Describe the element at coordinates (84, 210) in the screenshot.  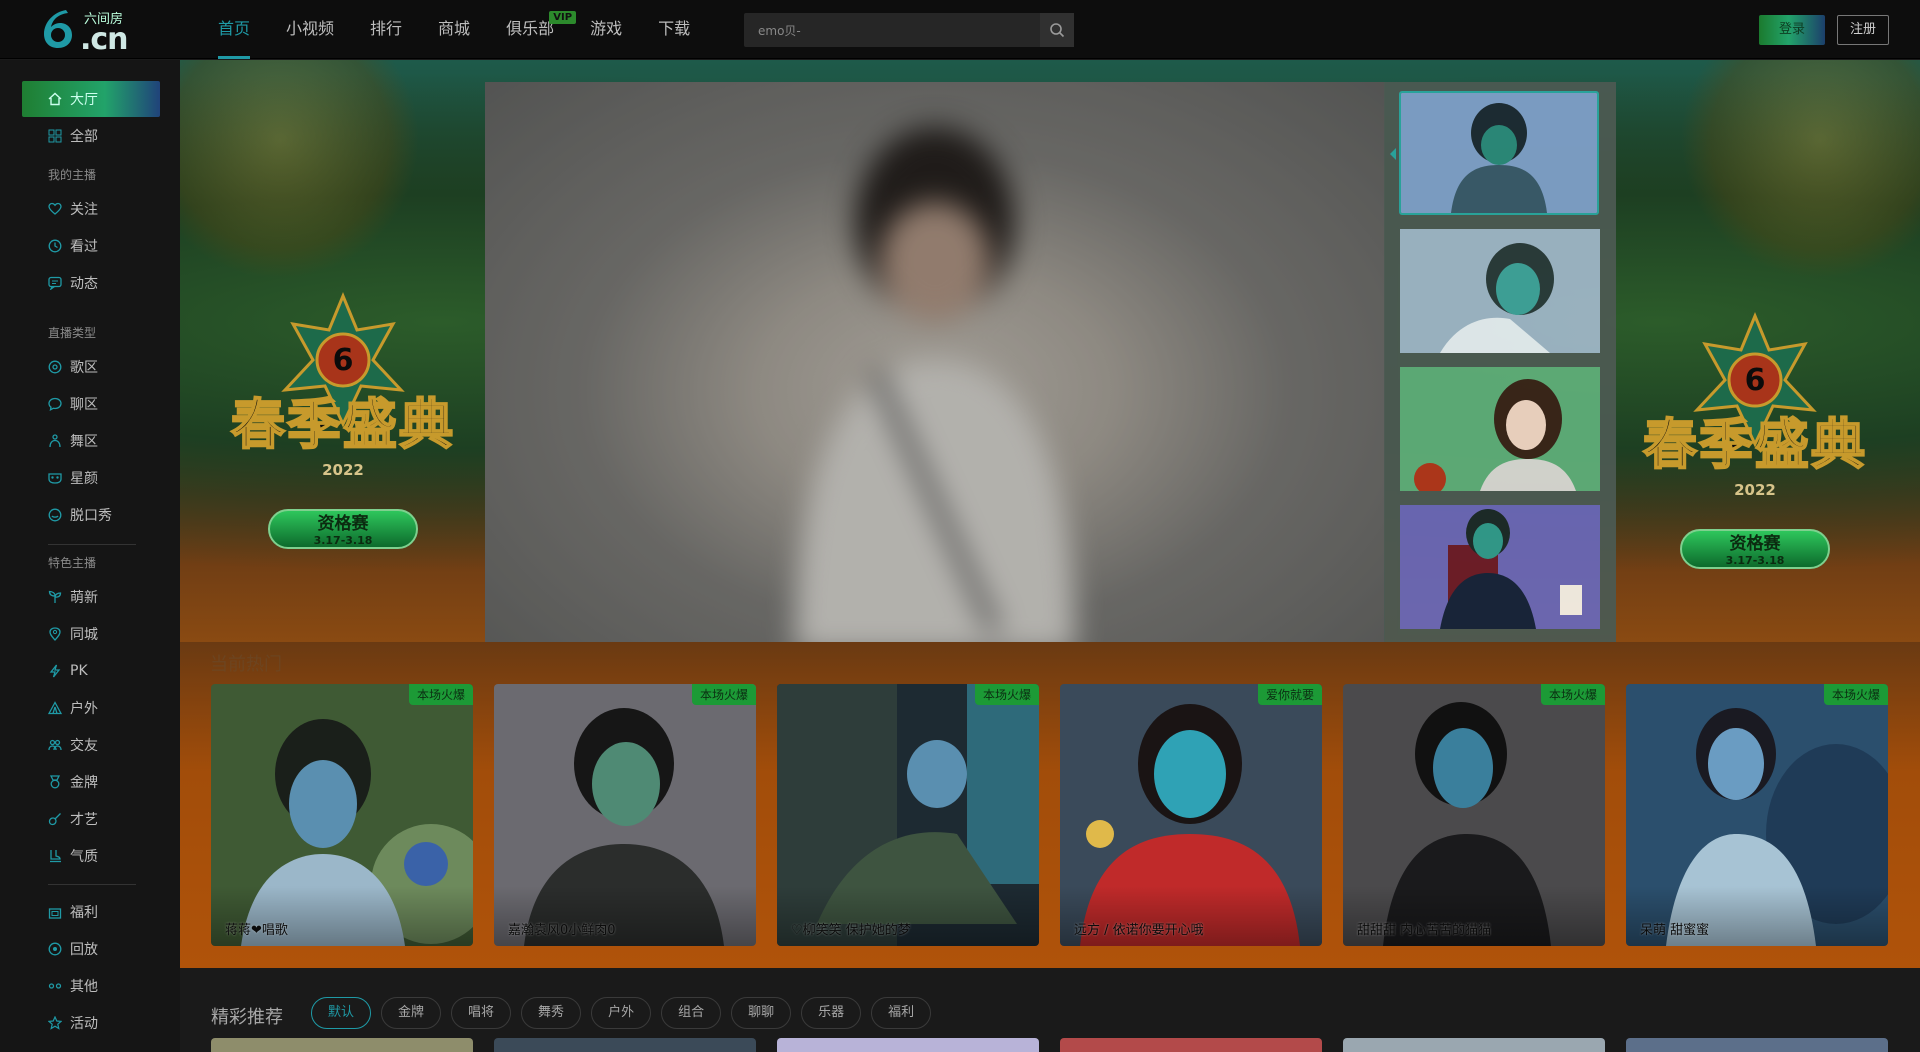
I see `sidebar-item-label: 关注` at that location.